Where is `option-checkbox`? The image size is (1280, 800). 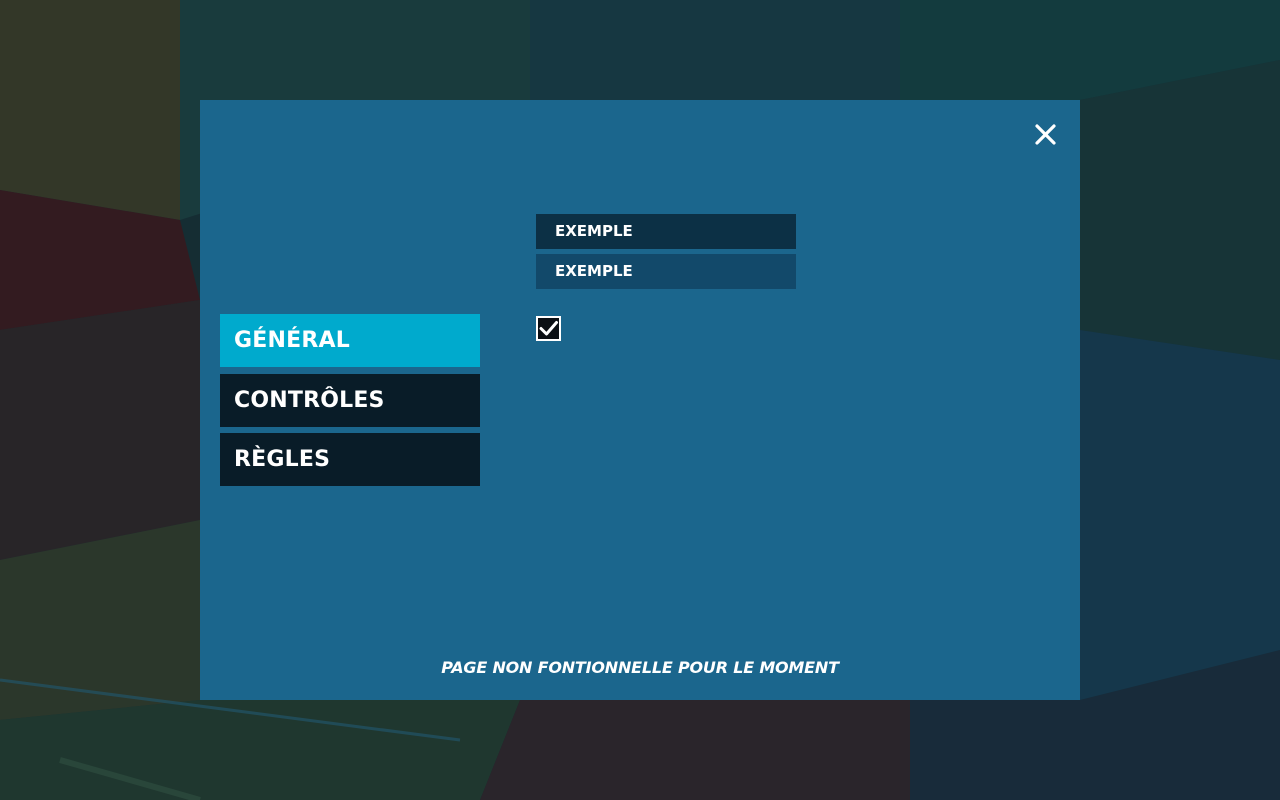
option-checkbox is located at coordinates (548, 328).